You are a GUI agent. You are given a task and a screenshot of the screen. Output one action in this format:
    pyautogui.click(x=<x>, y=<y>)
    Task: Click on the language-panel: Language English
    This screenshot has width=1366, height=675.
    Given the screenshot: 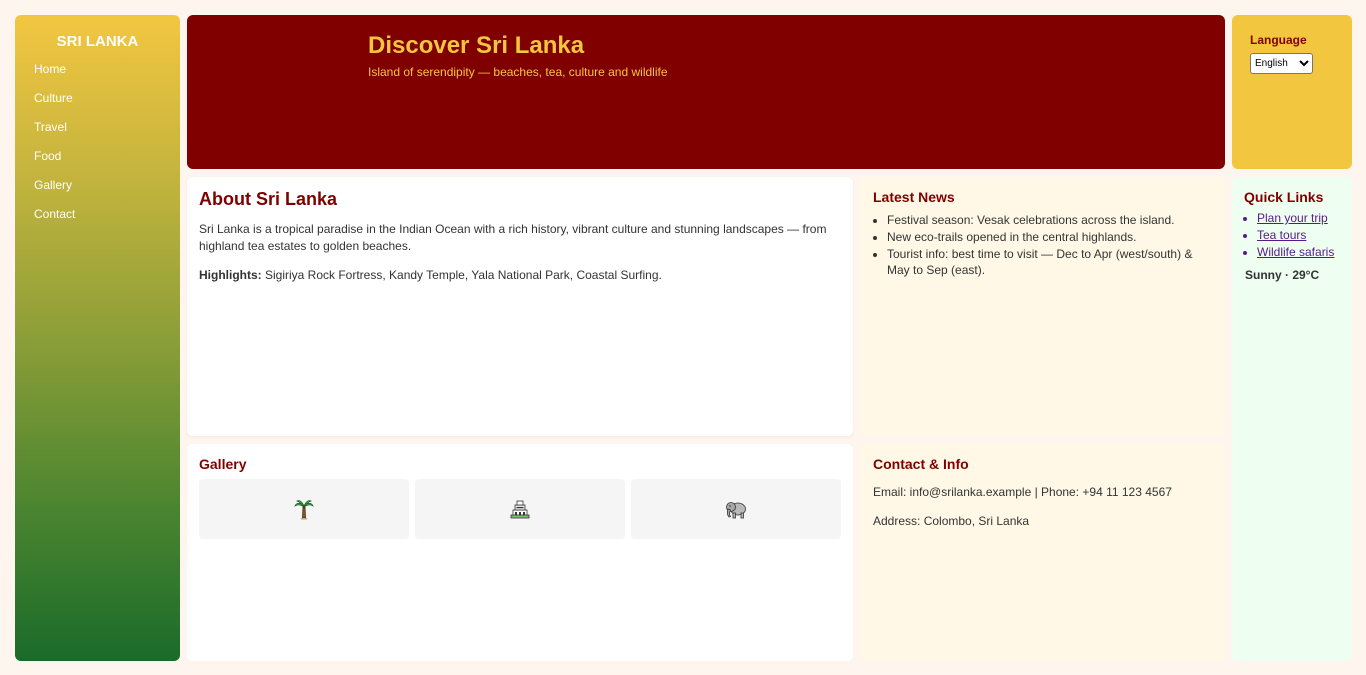 What is the action you would take?
    pyautogui.click(x=1292, y=92)
    